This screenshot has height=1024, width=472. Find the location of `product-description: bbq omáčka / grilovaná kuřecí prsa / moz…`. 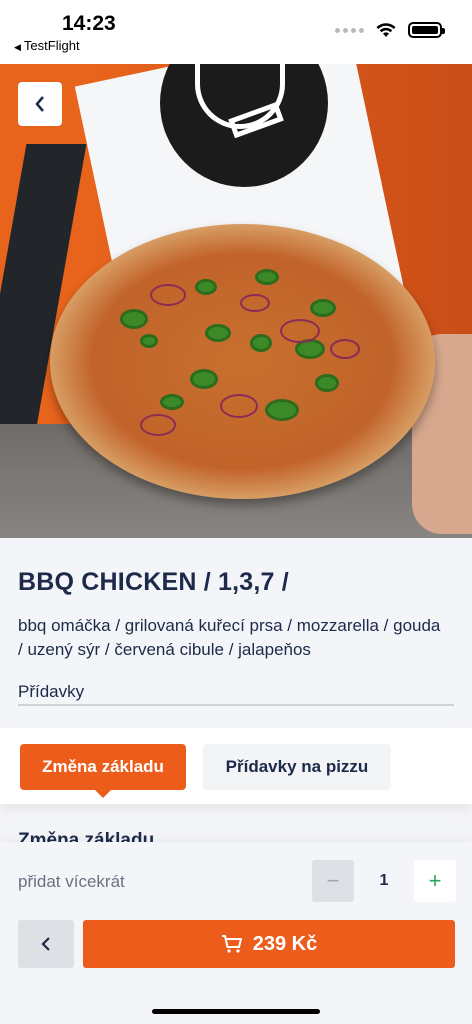

product-description: bbq omáčka / grilovaná kuřecí prsa / moz… is located at coordinates (229, 637).